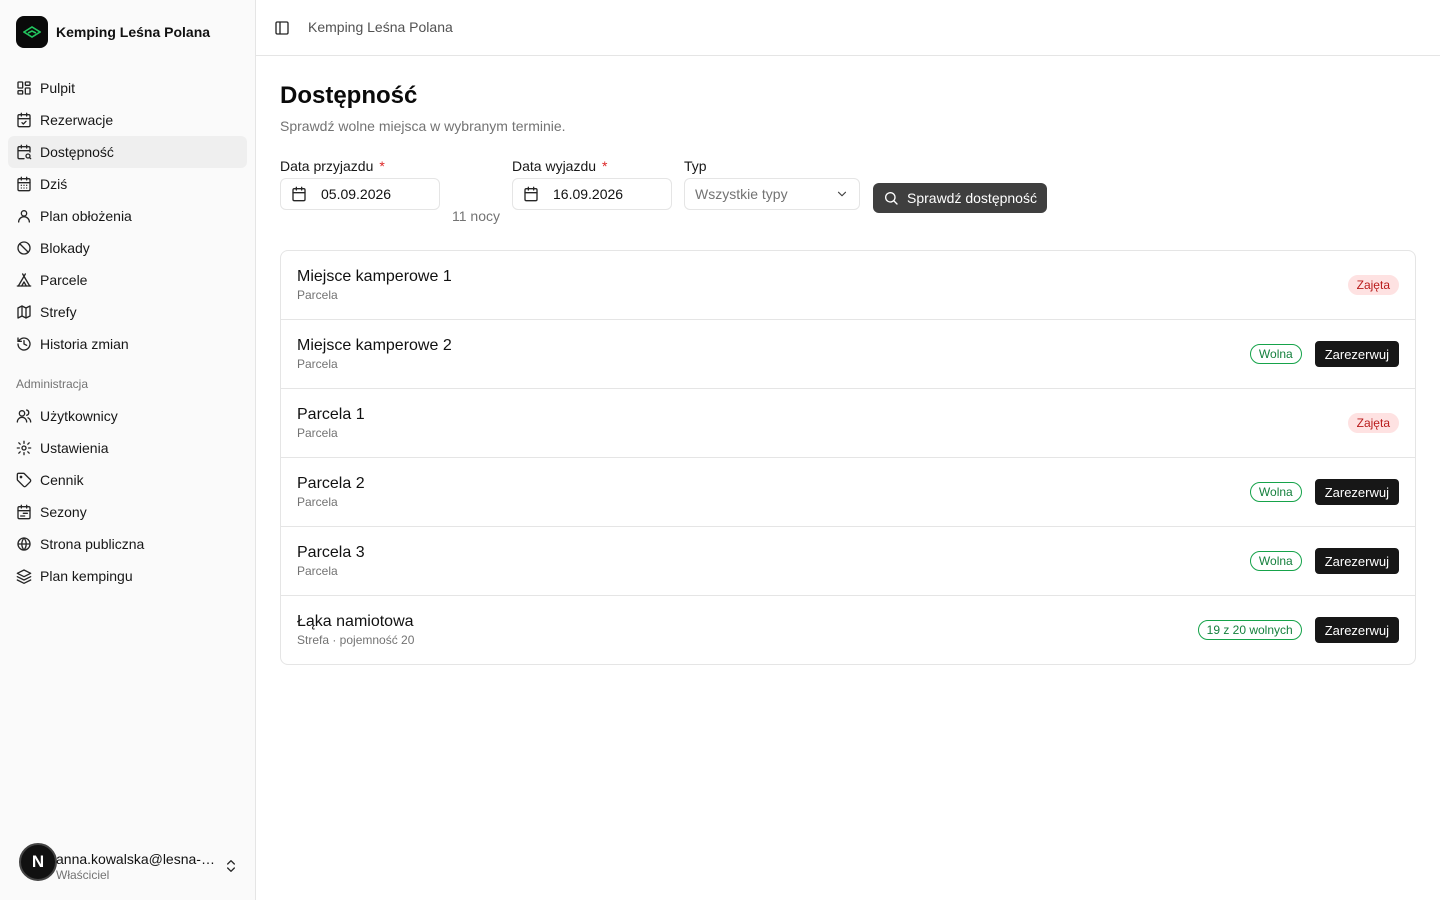 The height and width of the screenshot is (900, 1440). I want to click on sidebar-item-parcele: Parcele, so click(127, 280).